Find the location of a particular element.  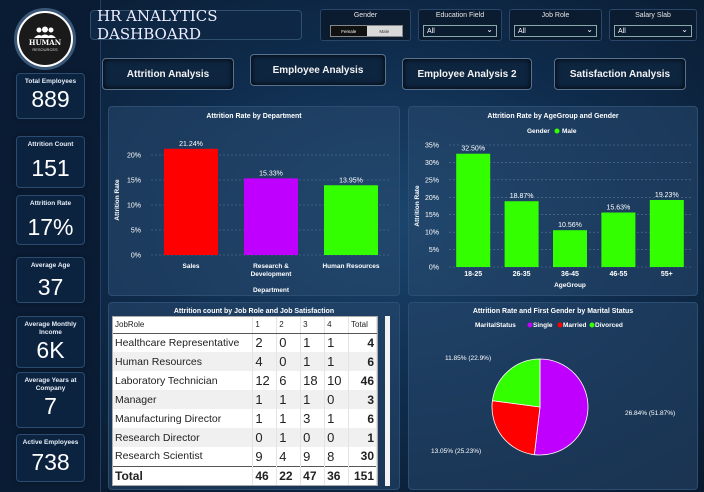

table-scrollbar is located at coordinates (387, 401).